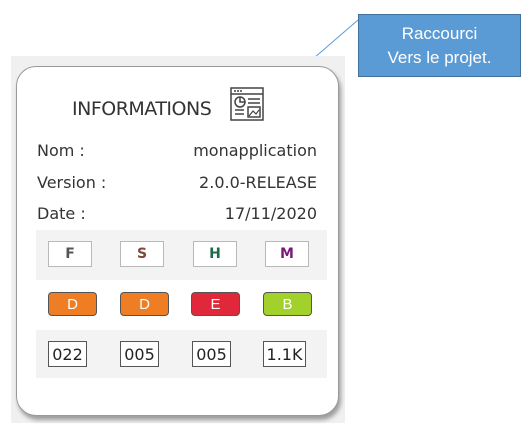 The width and height of the screenshot is (529, 442). I want to click on grade-badge-s: D, so click(144, 304).